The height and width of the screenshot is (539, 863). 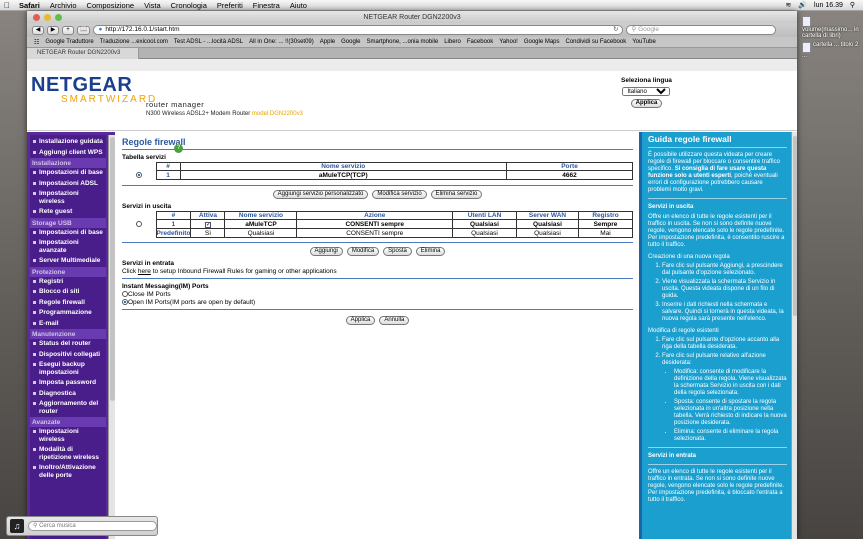 What do you see at coordinates (320, 194) in the screenshot?
I see `add-custom-service-button: Aggiungi servizio personalizzato` at bounding box center [320, 194].